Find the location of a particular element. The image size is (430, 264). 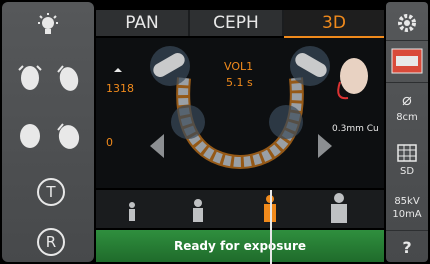

head-side-icon is located at coordinates (30, 136).